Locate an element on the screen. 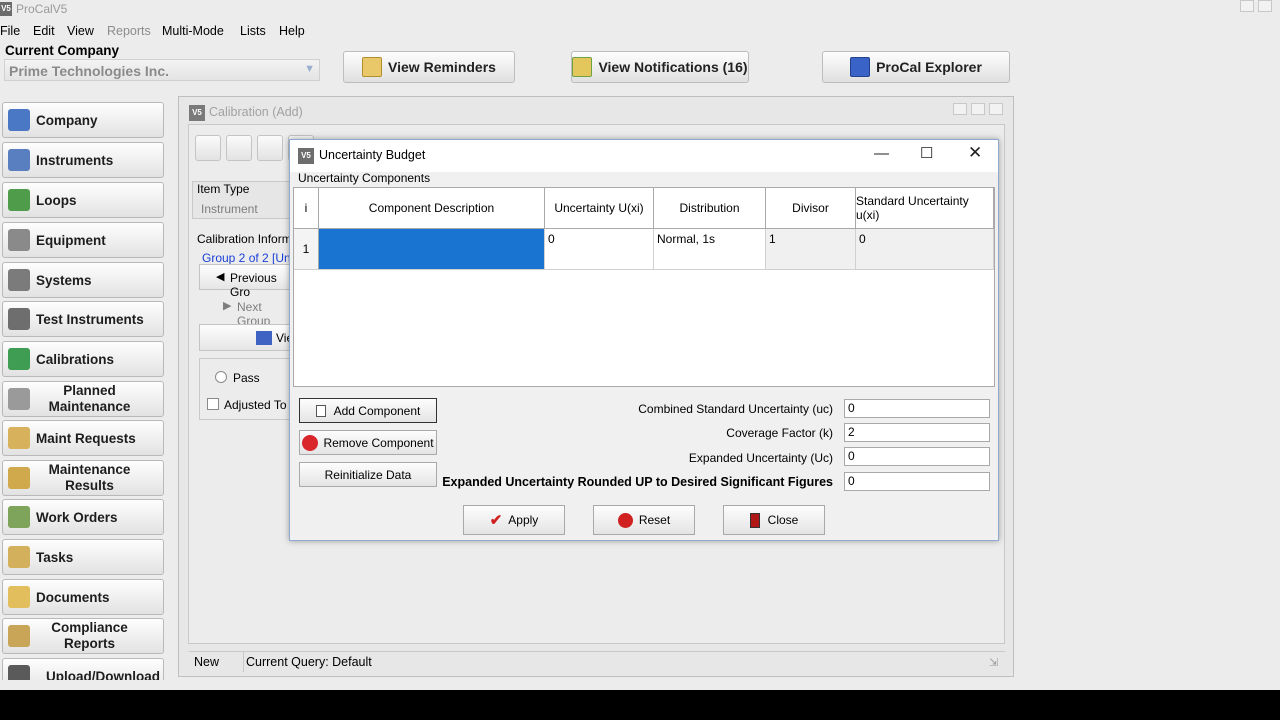 The width and height of the screenshot is (1280, 720). add-component-button: Add Component is located at coordinates (368, 410).